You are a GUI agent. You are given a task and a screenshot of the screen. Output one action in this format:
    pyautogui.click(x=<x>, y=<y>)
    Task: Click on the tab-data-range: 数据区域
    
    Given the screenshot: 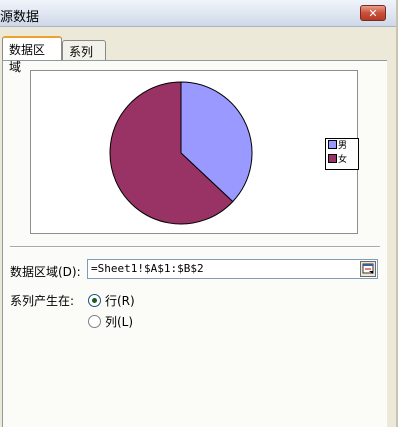 What is the action you would take?
    pyautogui.click(x=32, y=55)
    